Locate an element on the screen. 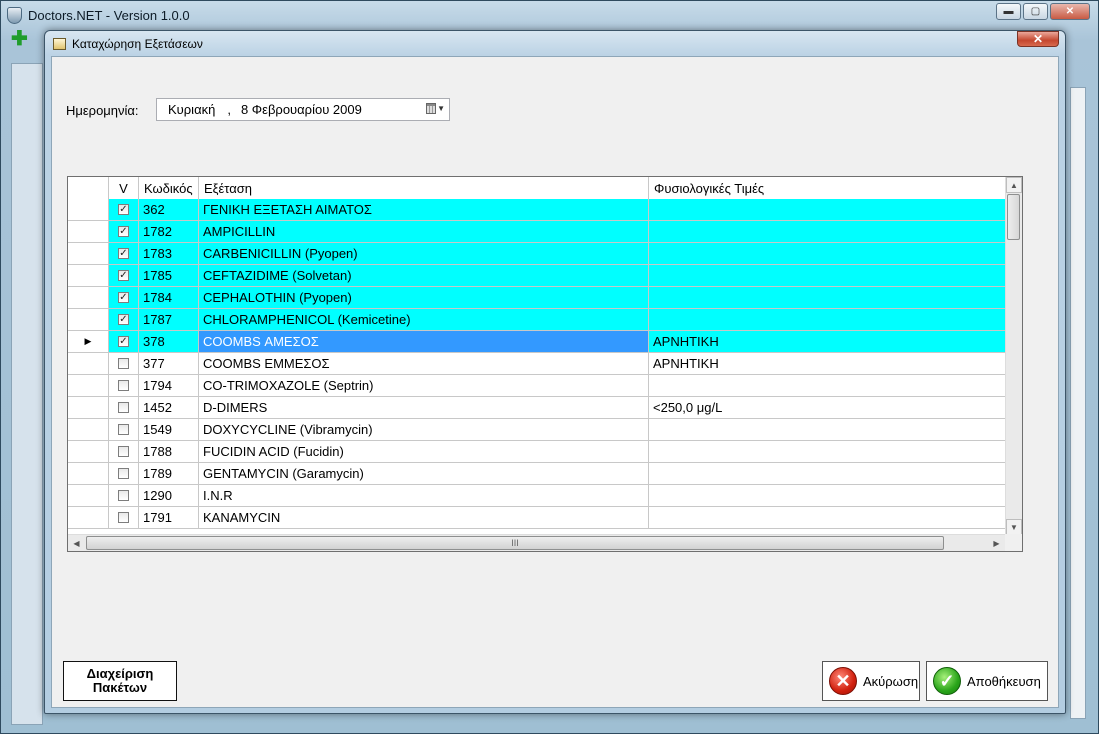 Image resolution: width=1099 pixels, height=734 pixels. cancel-button: ✕ Ακύρωση is located at coordinates (871, 681).